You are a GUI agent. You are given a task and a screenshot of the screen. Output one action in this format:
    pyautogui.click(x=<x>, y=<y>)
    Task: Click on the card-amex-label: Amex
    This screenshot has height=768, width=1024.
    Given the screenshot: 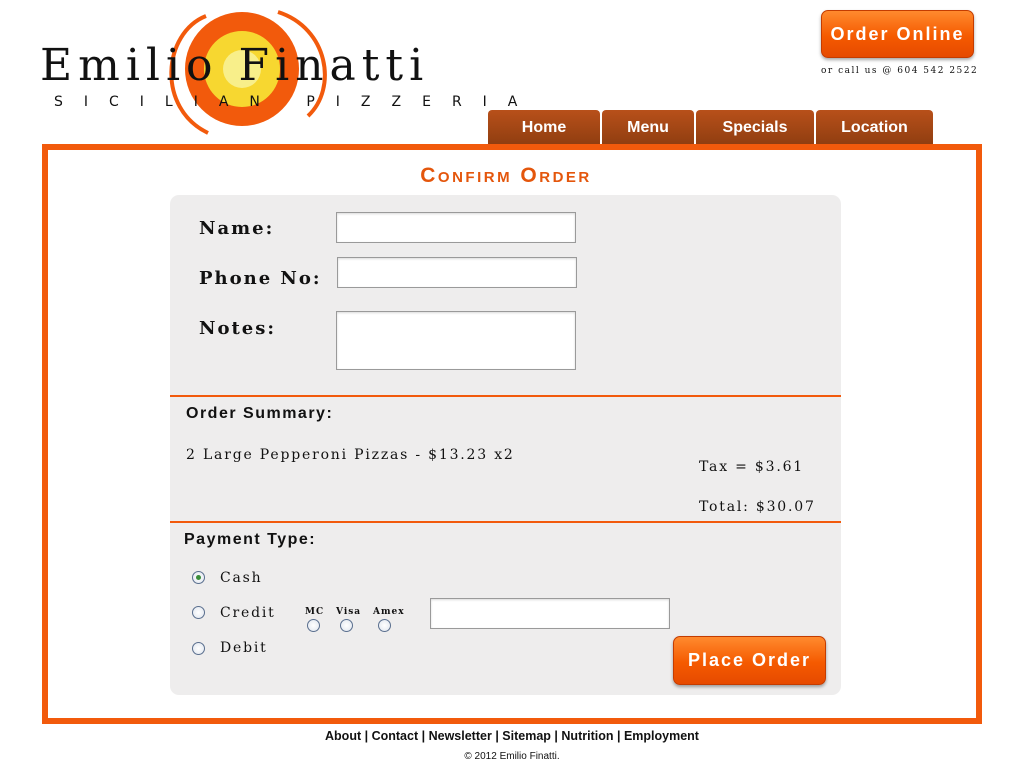 What is the action you would take?
    pyautogui.click(x=389, y=612)
    